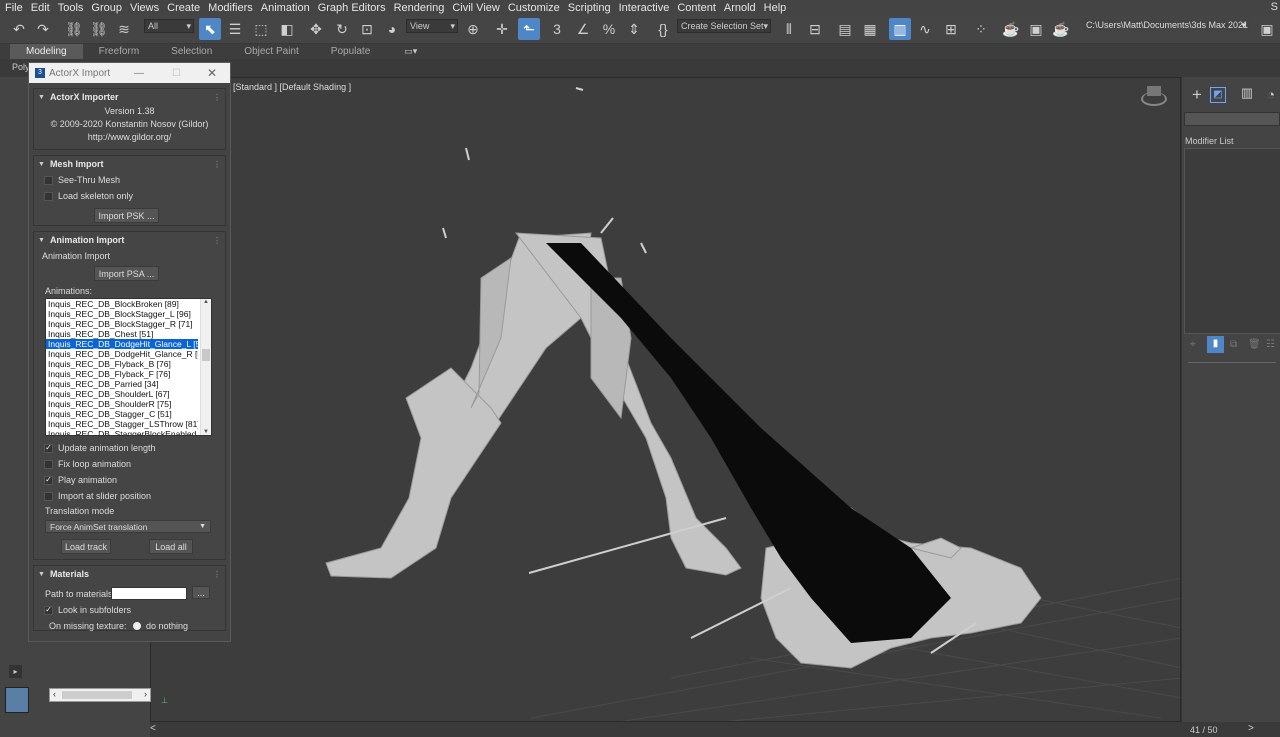  I want to click on animation-list-item: Inquis_REC_DB_Flyback_F [76], so click(122, 374).